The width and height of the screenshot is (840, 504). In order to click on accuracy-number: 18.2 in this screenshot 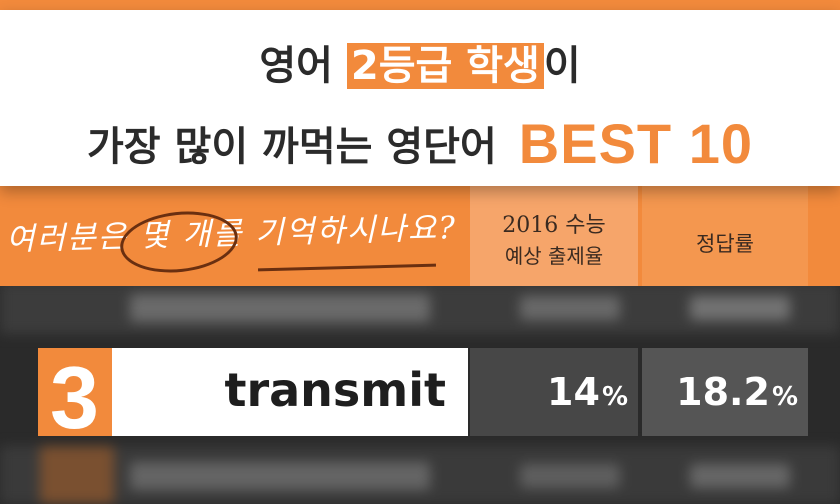, I will do `click(723, 392)`.